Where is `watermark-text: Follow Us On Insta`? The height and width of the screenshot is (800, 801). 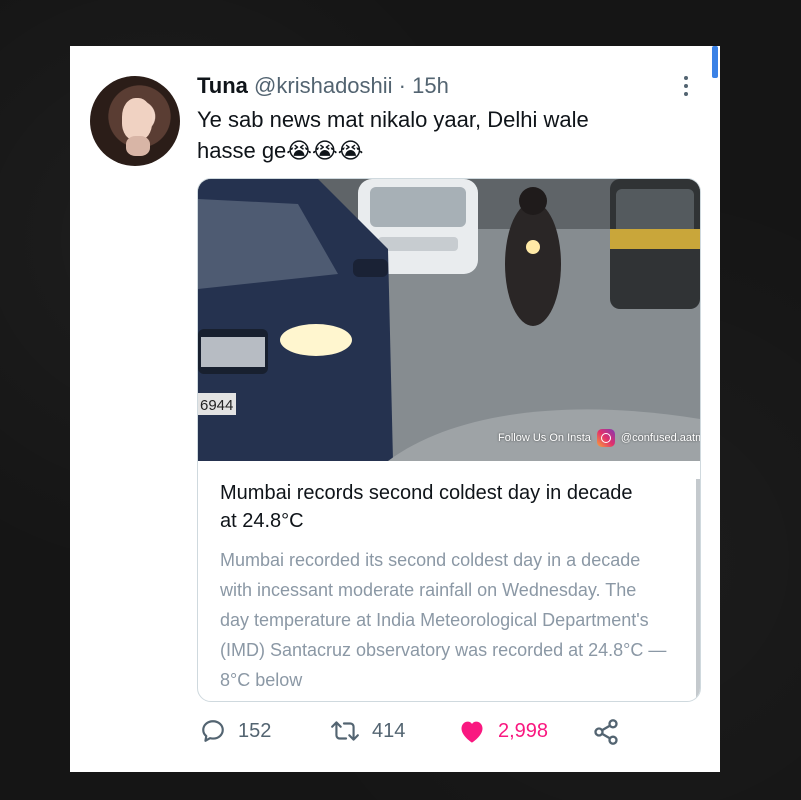 watermark-text: Follow Us On Insta is located at coordinates (544, 438).